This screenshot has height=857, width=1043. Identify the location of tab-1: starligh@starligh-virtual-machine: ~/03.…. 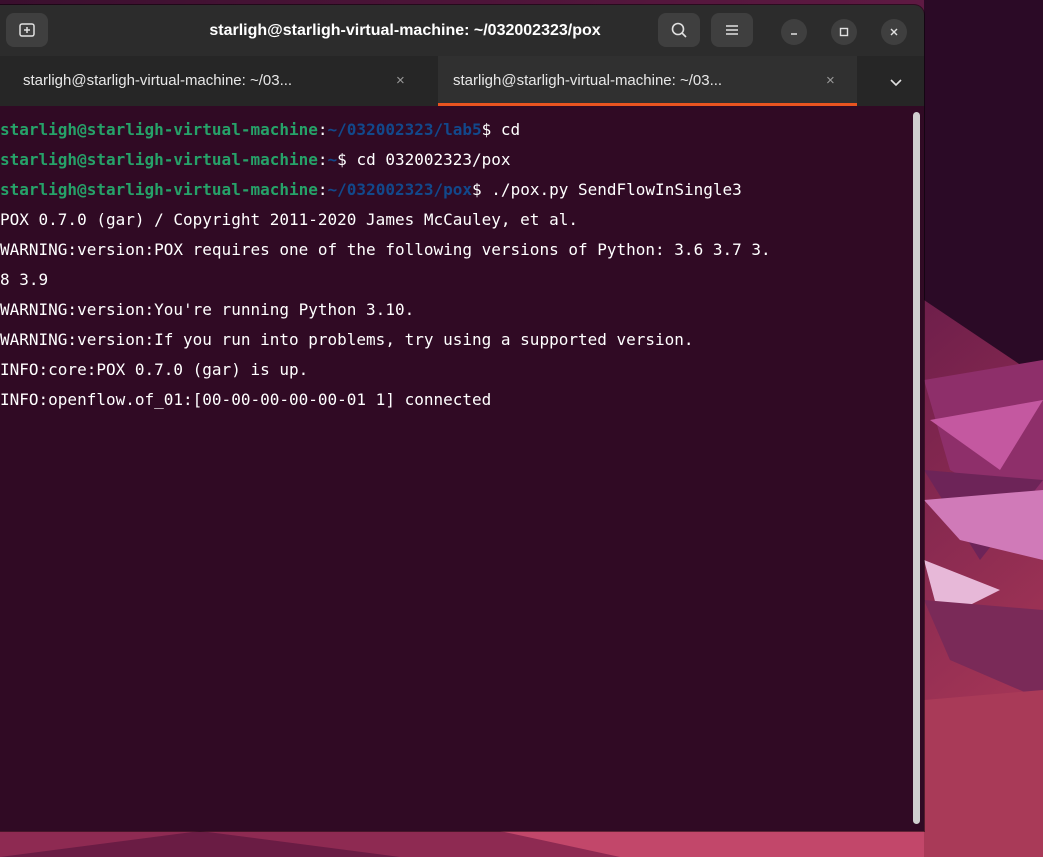
(219, 81).